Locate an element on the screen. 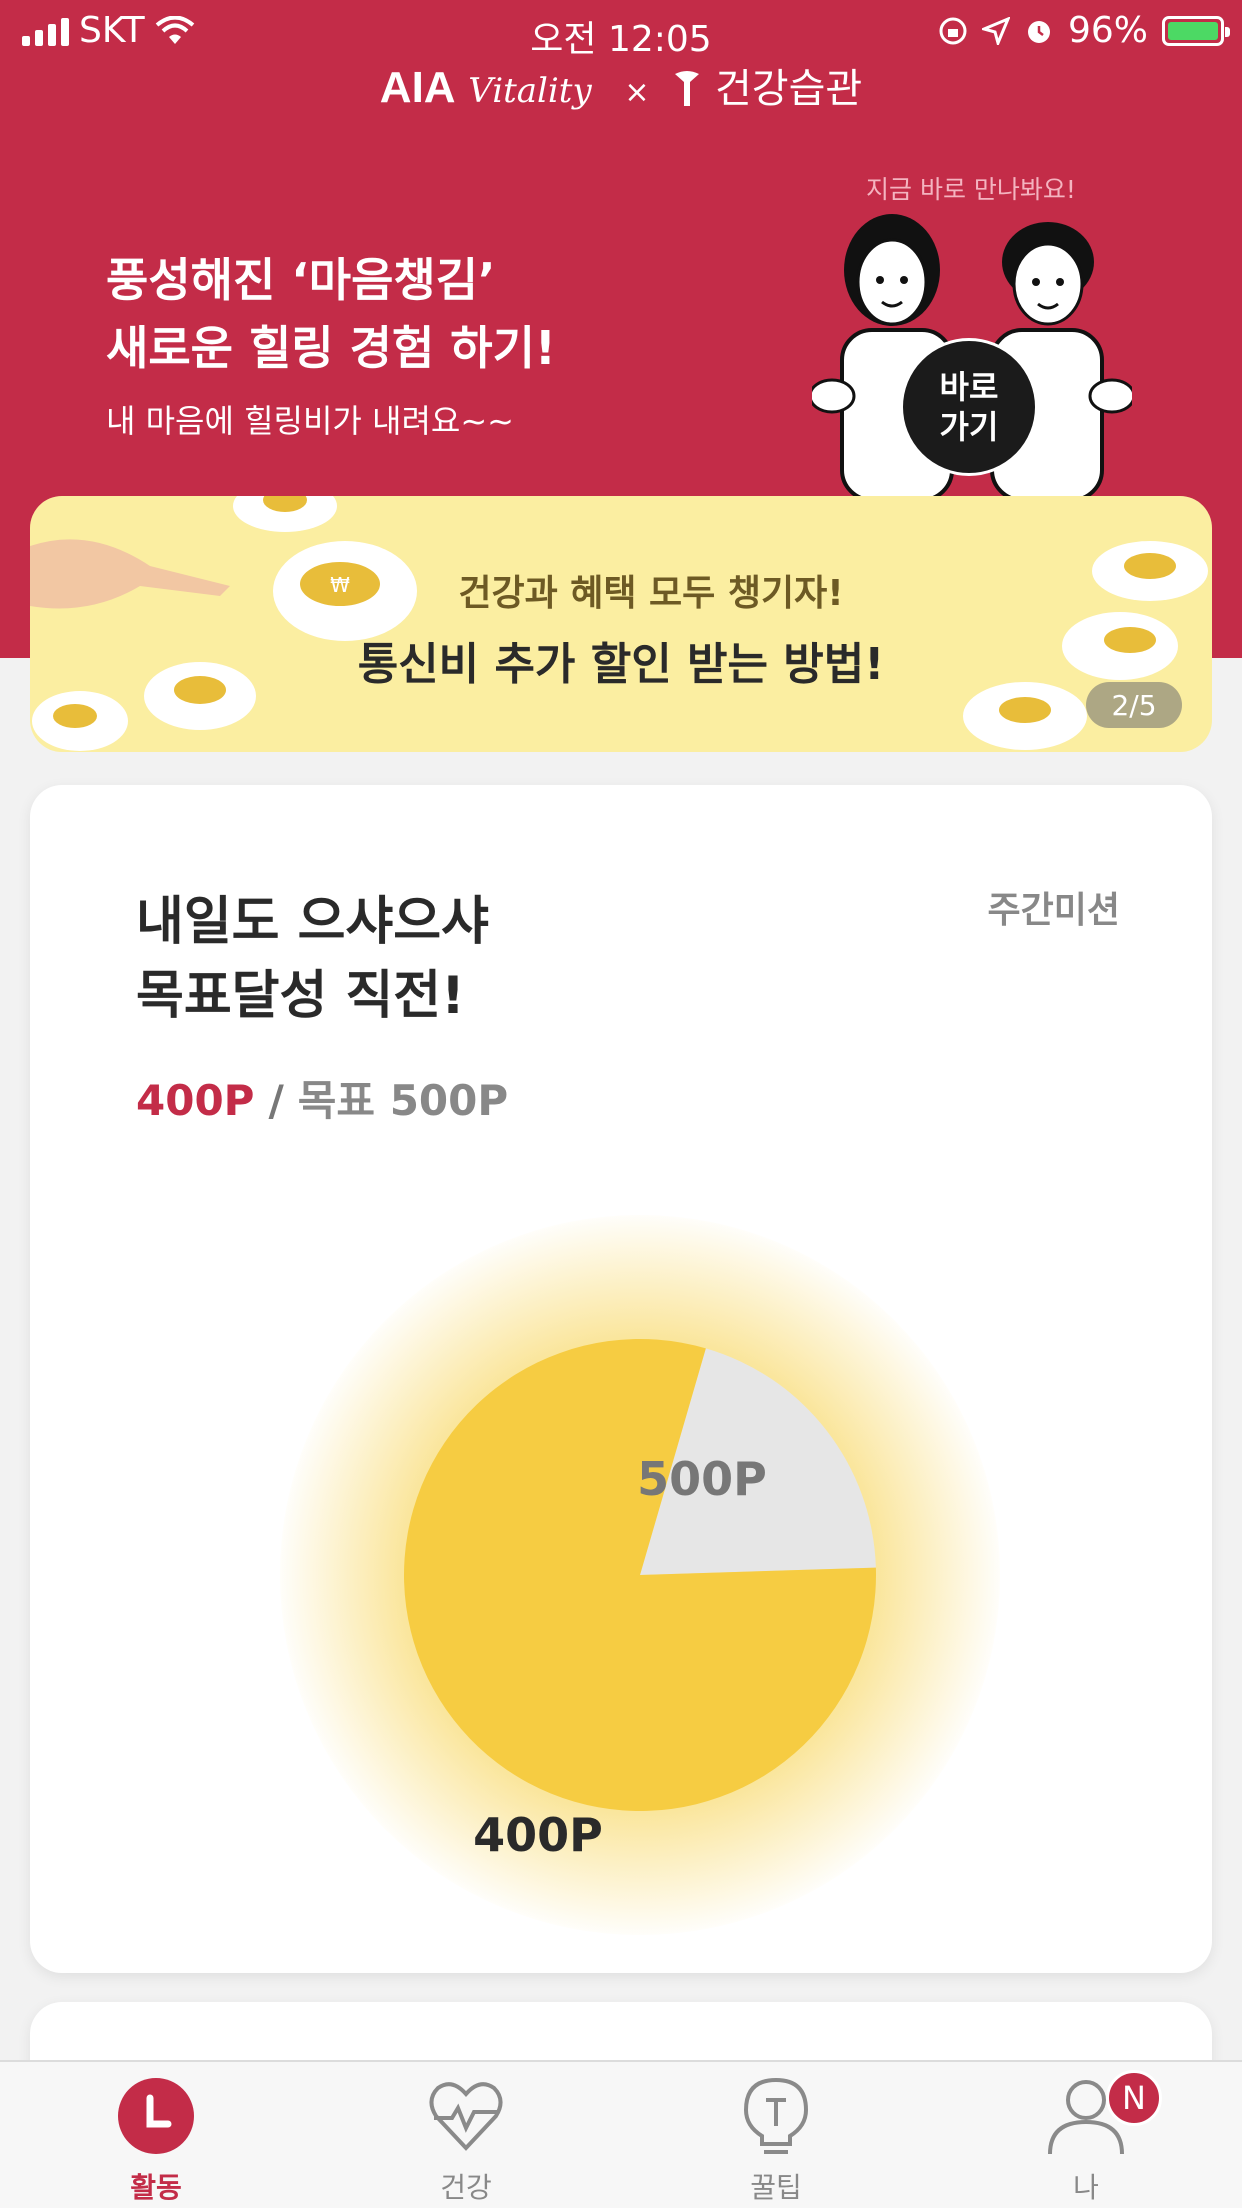 The height and width of the screenshot is (2208, 1242). tab-label: 활동 is located at coordinates (156, 2187).